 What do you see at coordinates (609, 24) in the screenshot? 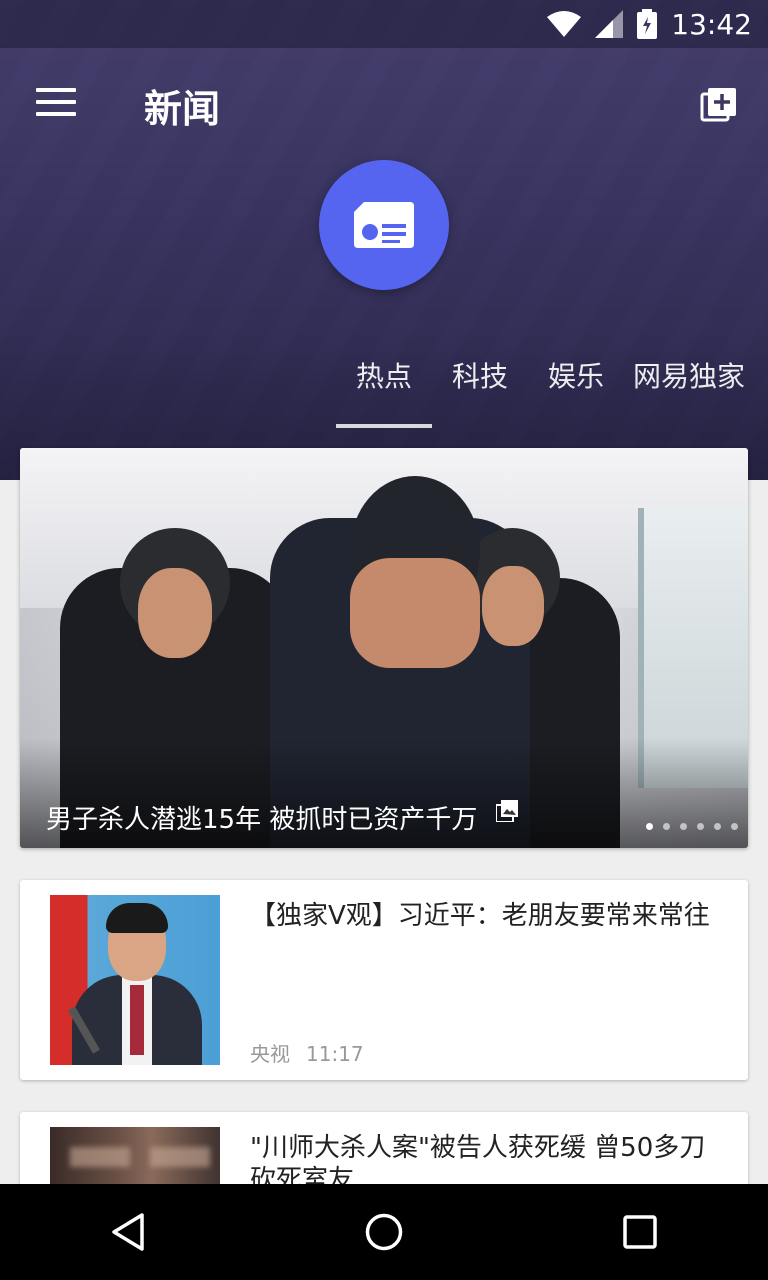
I see `signal-icon` at bounding box center [609, 24].